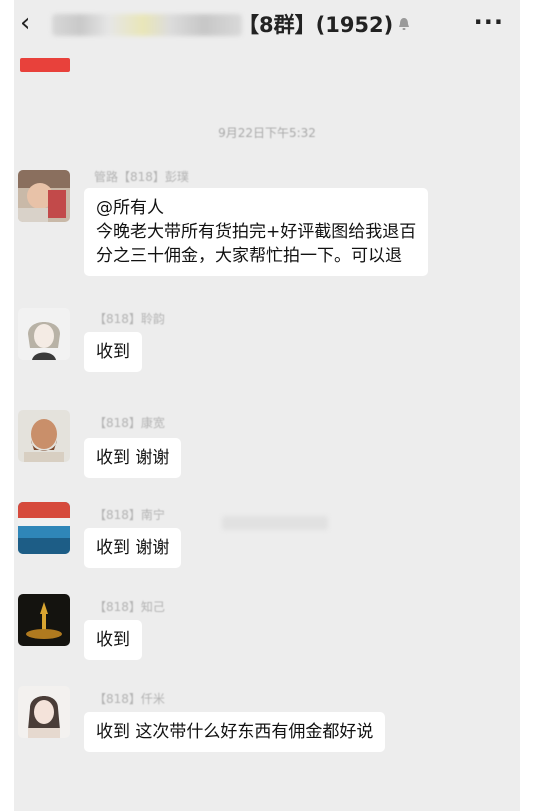  I want to click on group-title: 【8群】(1952), so click(316, 25).